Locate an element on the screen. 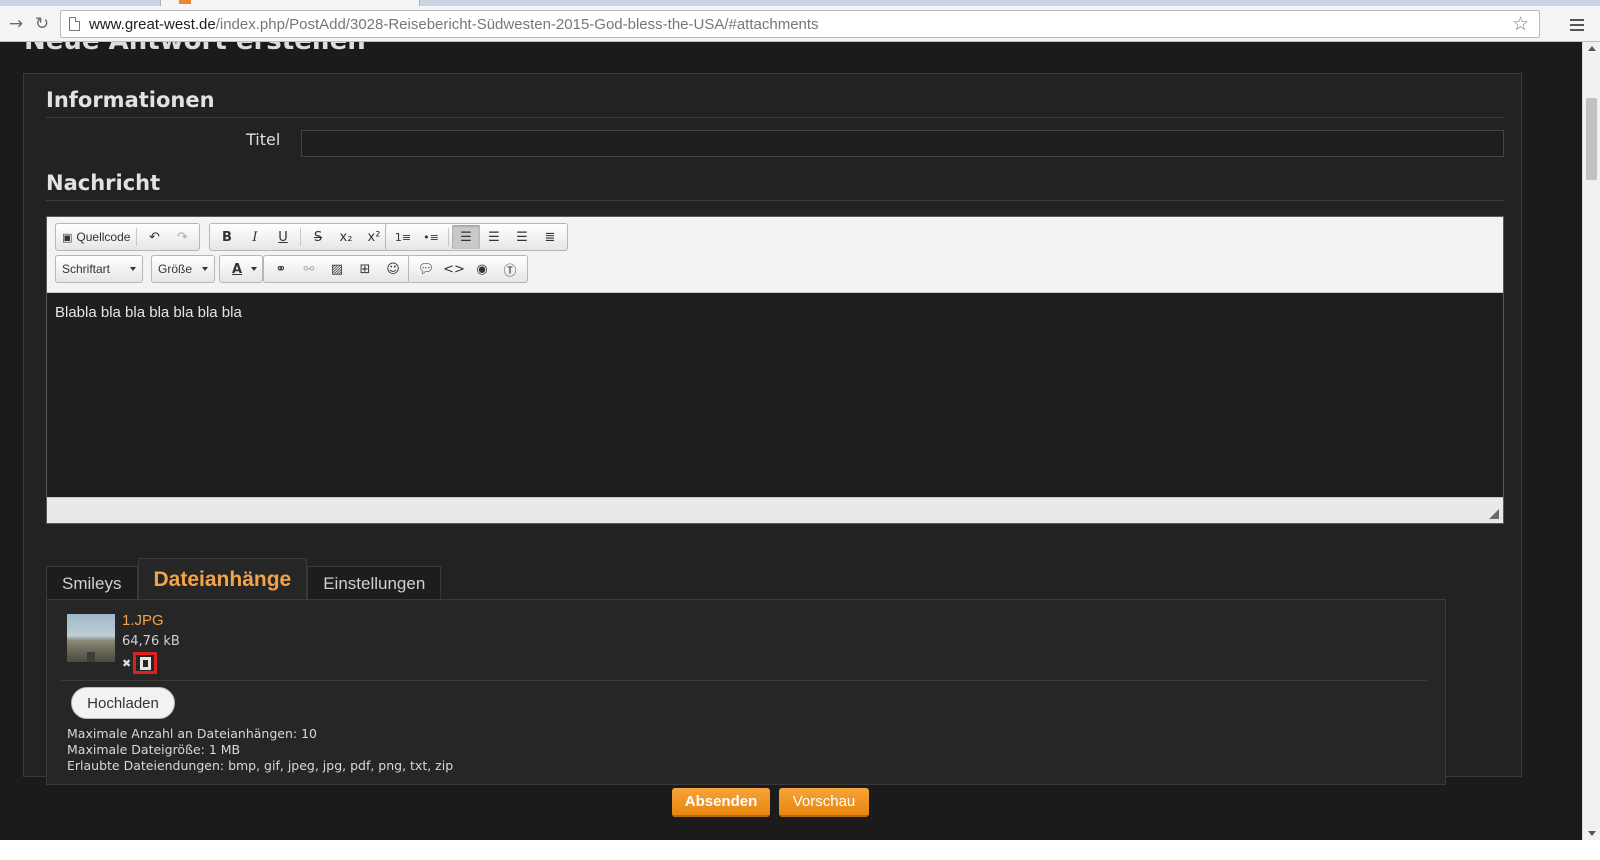 Image resolution: width=1600 pixels, height=860 pixels. underline-icon: U is located at coordinates (283, 237).